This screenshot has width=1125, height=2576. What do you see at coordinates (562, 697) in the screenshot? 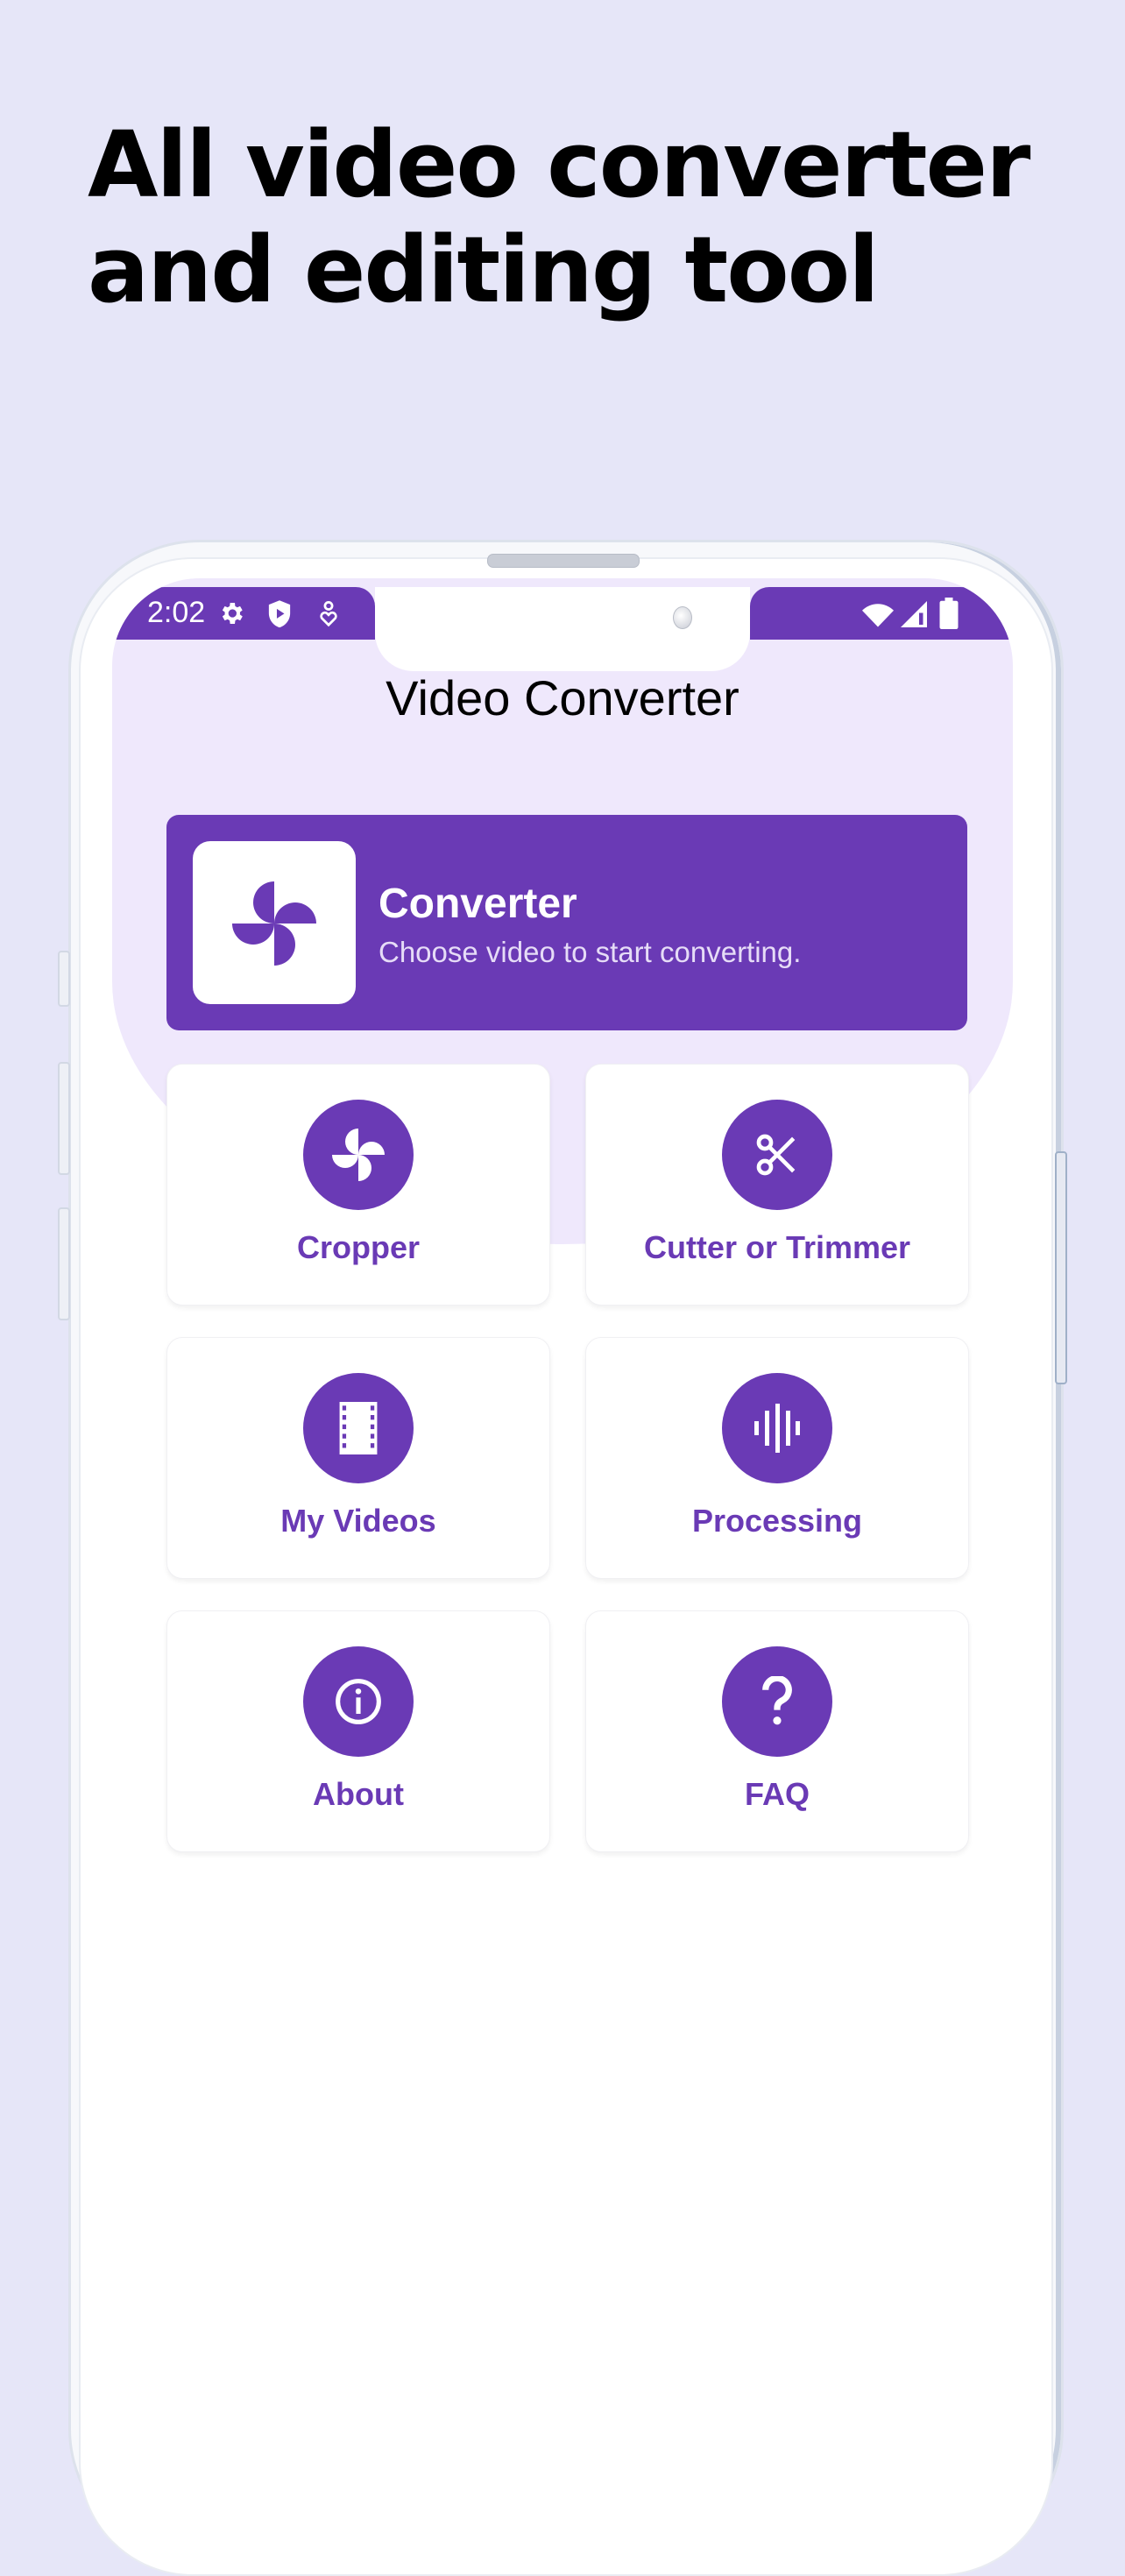
I see `app-title: Video Converter` at bounding box center [562, 697].